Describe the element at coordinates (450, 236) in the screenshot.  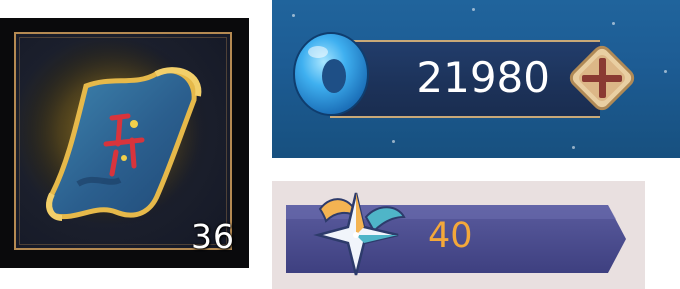
I see `badge-value: 40` at that location.